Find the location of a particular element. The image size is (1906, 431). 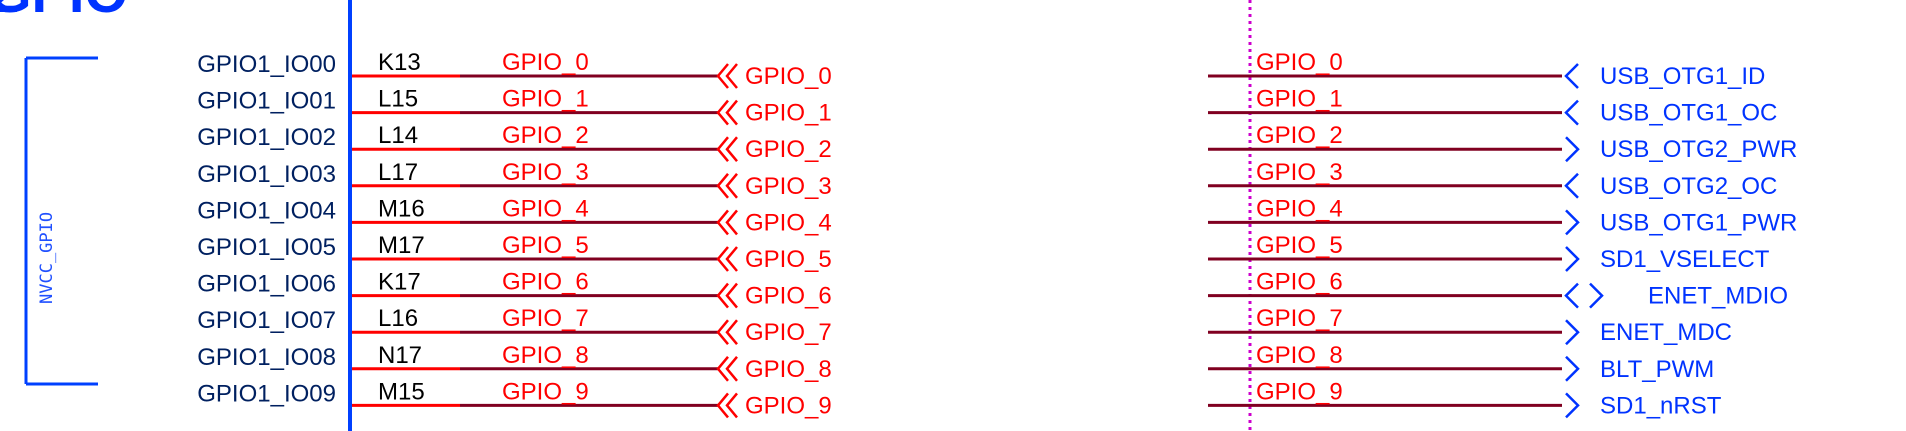

pin-row: GPIO1_IO09 M15 GPIO_9 GPIO_9 is located at coordinates (514, 398).